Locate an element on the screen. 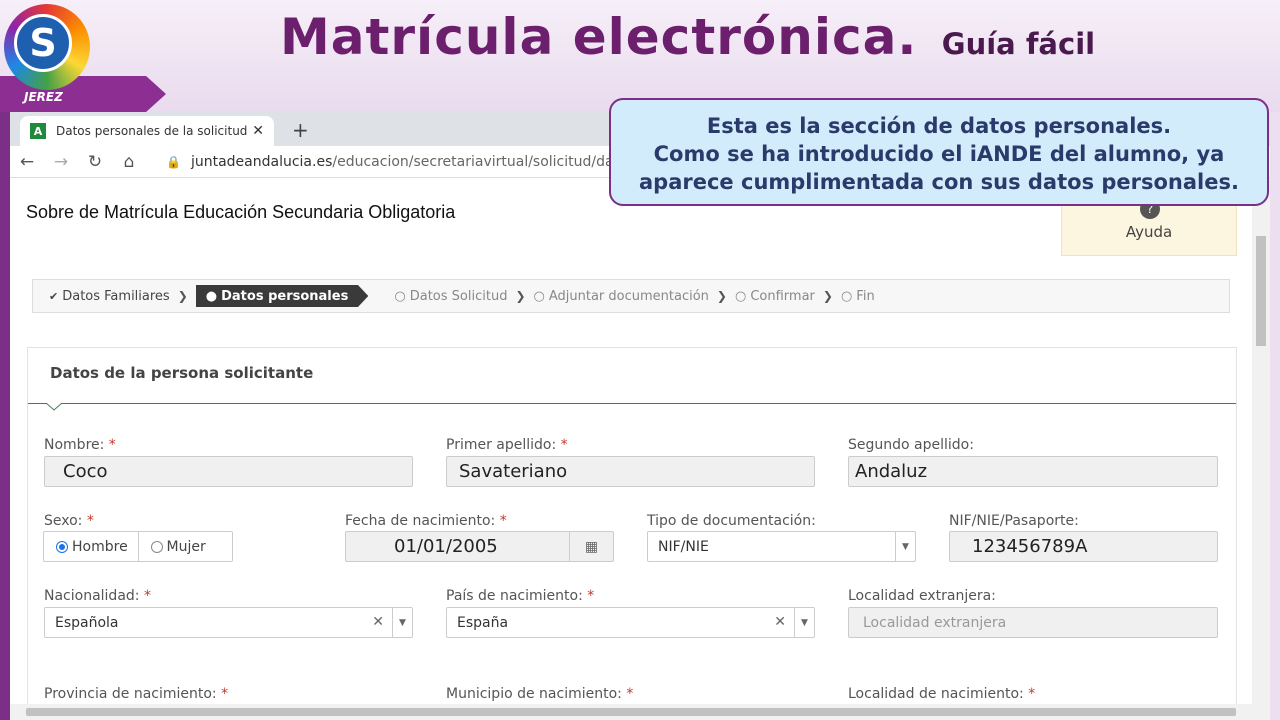 The width and height of the screenshot is (1280, 720). slide-title: Matrícula electrónica. Guía fácil is located at coordinates (687, 37).